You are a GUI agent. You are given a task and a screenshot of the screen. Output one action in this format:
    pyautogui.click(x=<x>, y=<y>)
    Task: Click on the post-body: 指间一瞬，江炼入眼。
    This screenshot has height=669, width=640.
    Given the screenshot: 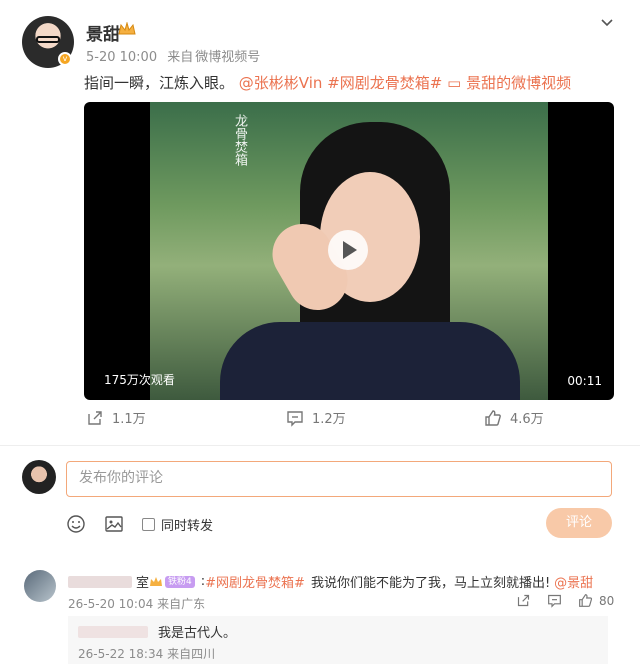 What is the action you would take?
    pyautogui.click(x=159, y=83)
    